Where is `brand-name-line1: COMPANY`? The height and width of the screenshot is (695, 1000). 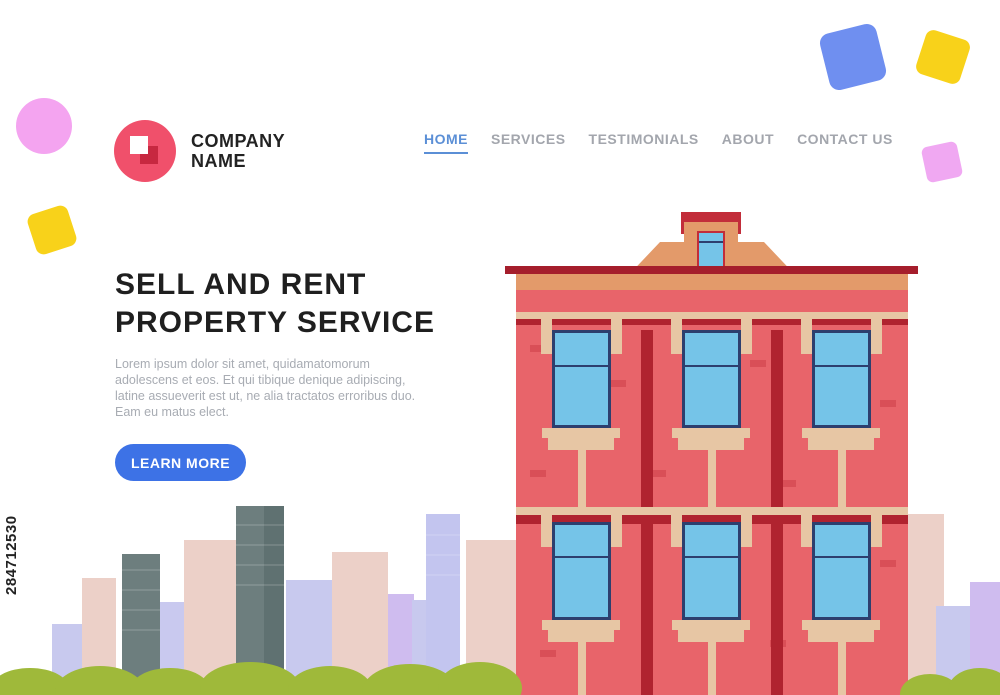 brand-name-line1: COMPANY is located at coordinates (238, 141).